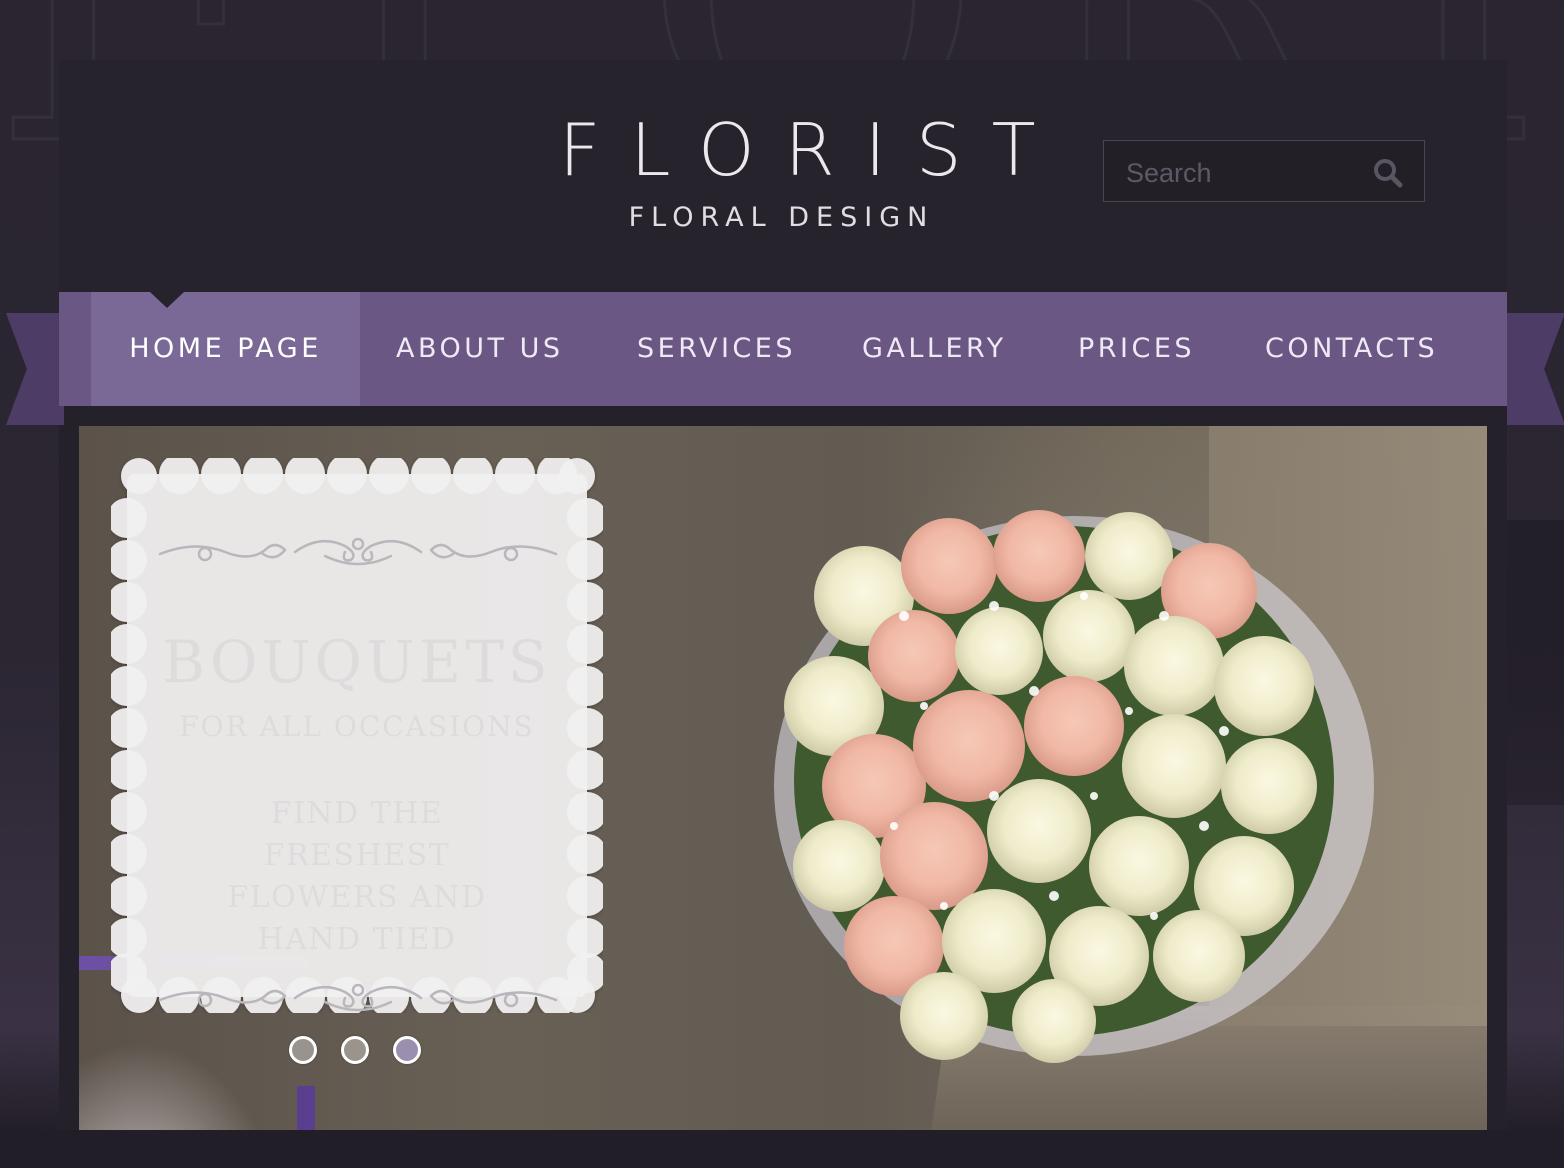  What do you see at coordinates (167, 300) in the screenshot?
I see `active-nav-indicator` at bounding box center [167, 300].